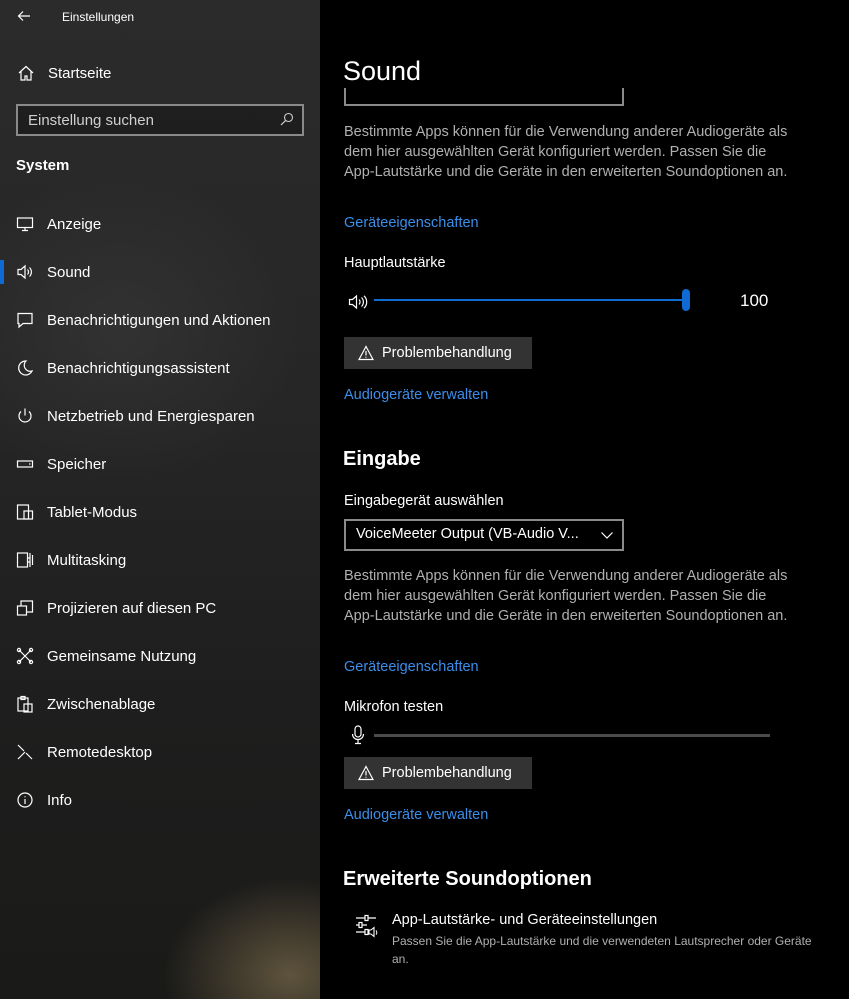  What do you see at coordinates (69, 272) in the screenshot?
I see `sidebar-item-label: Sound` at bounding box center [69, 272].